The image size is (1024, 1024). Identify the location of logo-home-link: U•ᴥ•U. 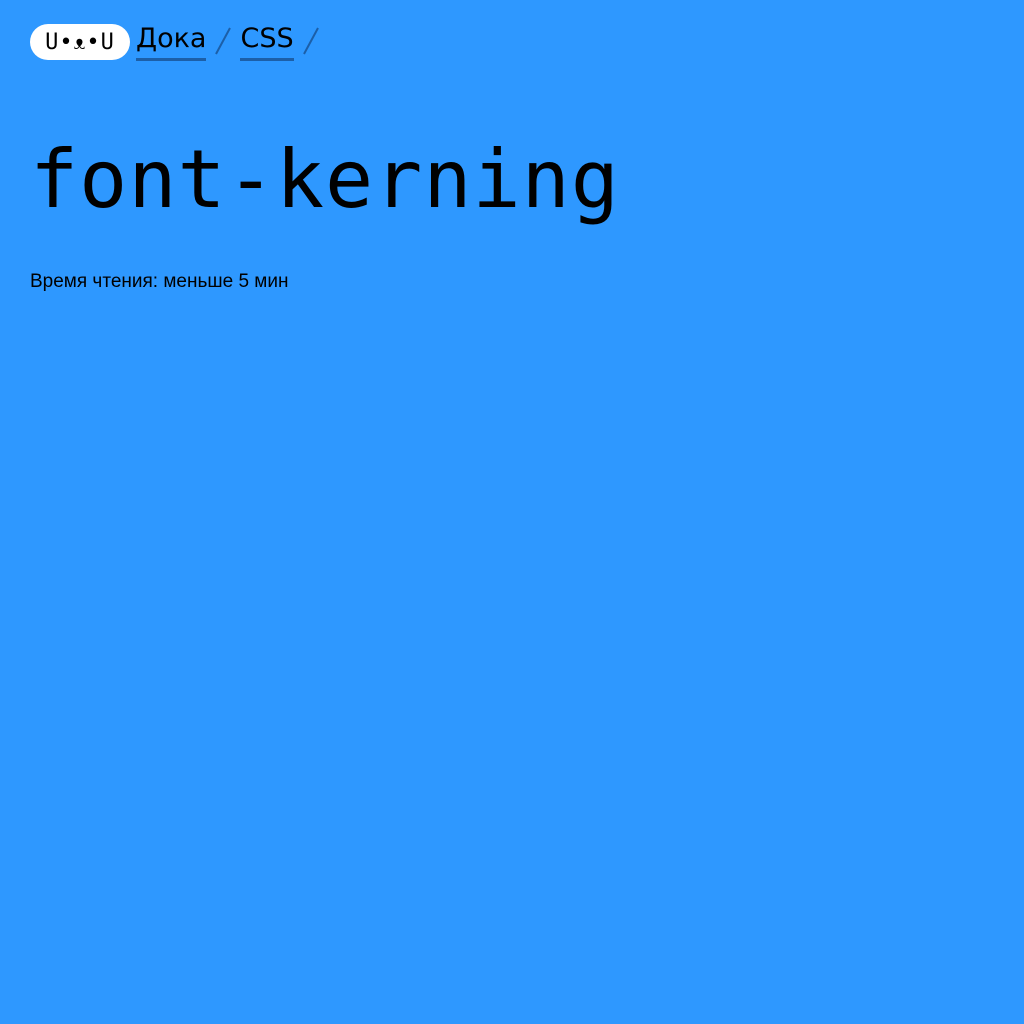
(80, 42).